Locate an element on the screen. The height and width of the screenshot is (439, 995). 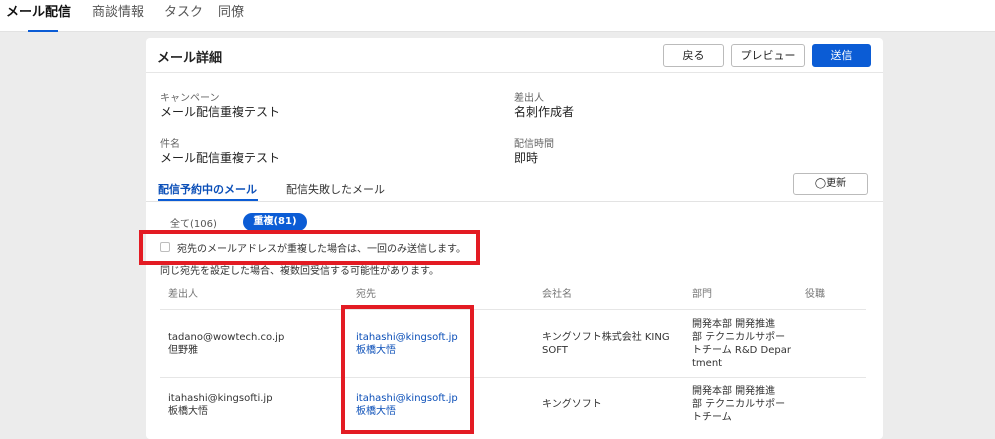
company-line: SOFT is located at coordinates (555, 350).